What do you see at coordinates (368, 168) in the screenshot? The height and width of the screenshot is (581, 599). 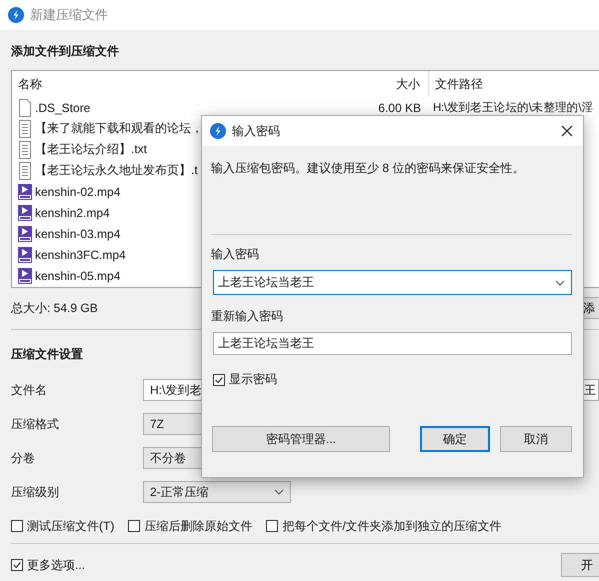 I see `dialog-description: 输入压缩包密码。建议使用至少 8 位的密码来保证安全性。` at bounding box center [368, 168].